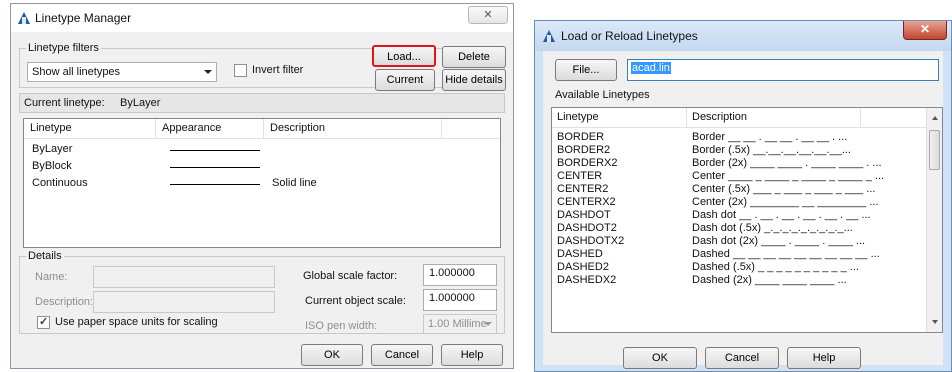 This screenshot has width=952, height=372. What do you see at coordinates (583, 189) in the screenshot?
I see `linetype-name: CENTER2` at bounding box center [583, 189].